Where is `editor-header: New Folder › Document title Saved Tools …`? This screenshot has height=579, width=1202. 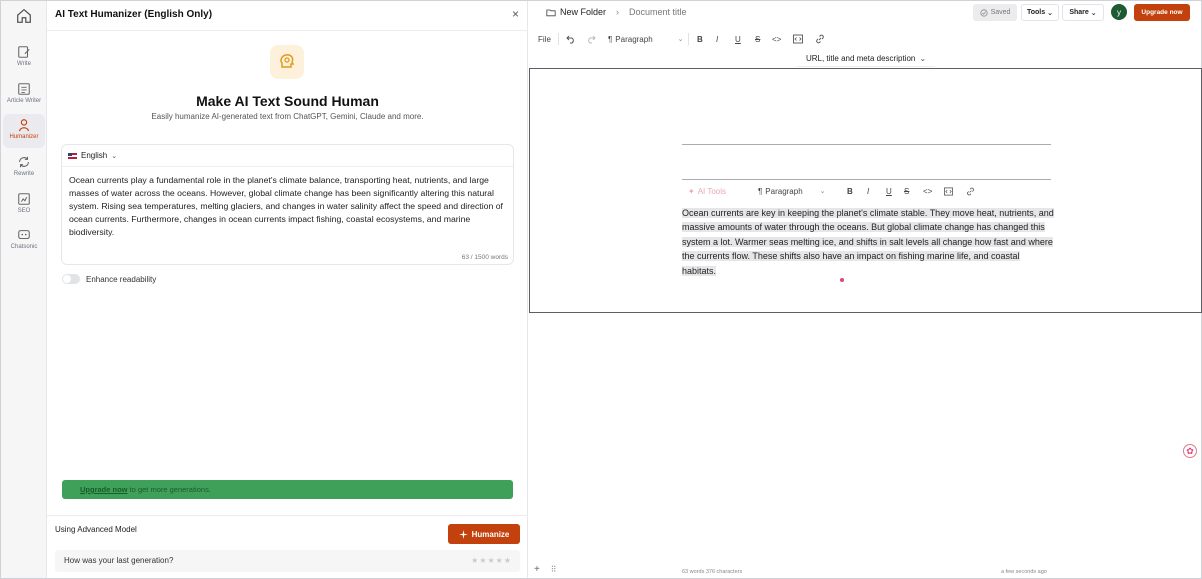
editor-header: New Folder › Document title Saved Tools … is located at coordinates (865, 13).